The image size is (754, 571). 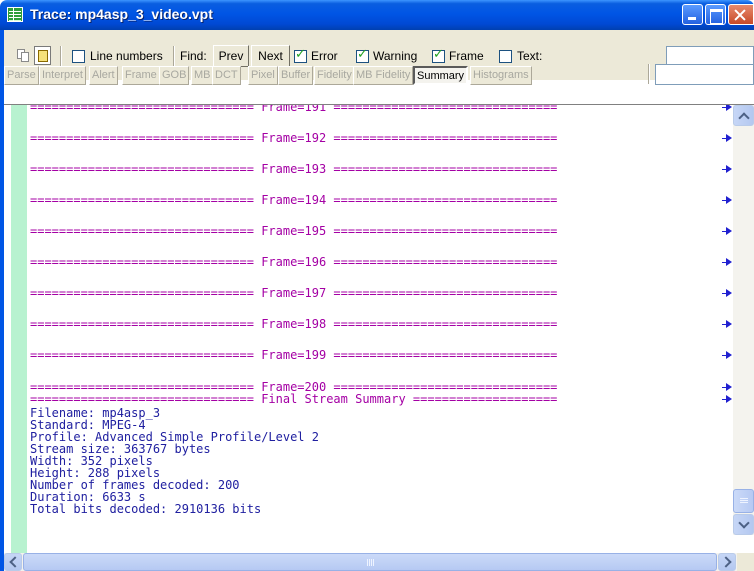 I want to click on vertical-scrollbar, so click(x=743, y=320).